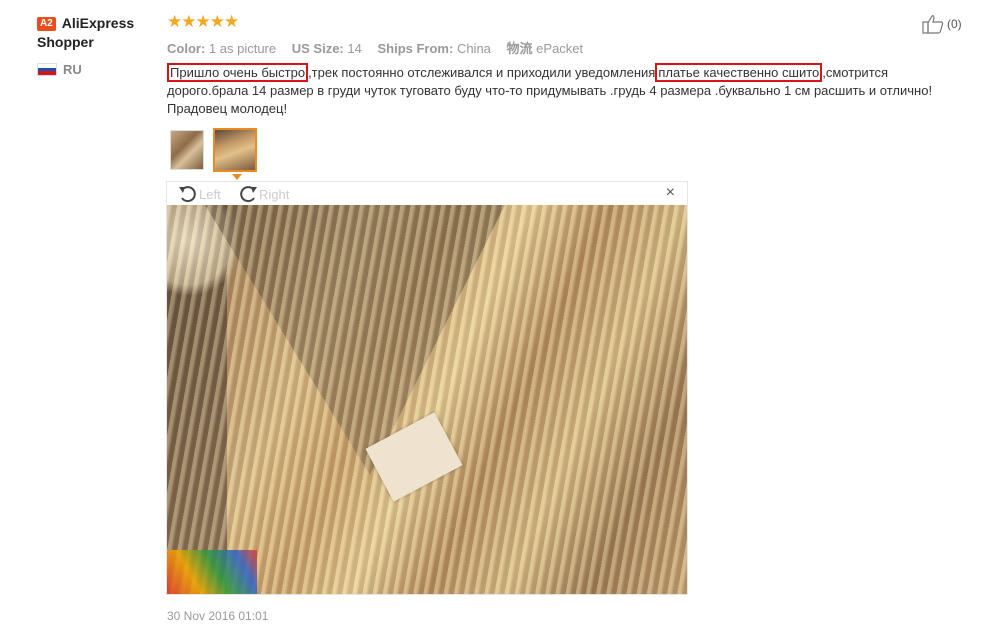  Describe the element at coordinates (274, 194) in the screenshot. I see `rotate-right-label: Right` at that location.